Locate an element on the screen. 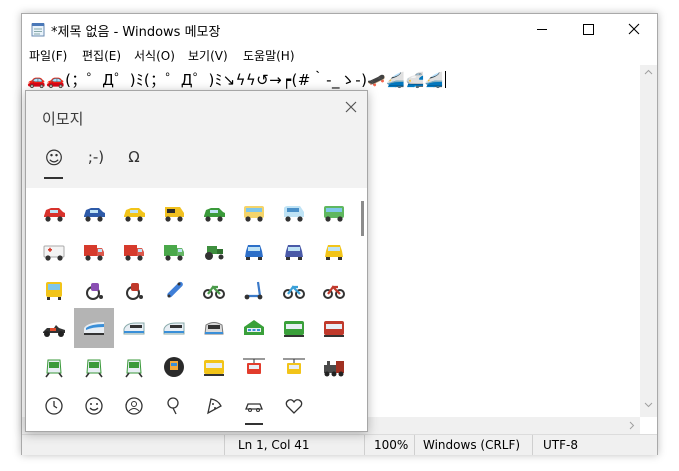 This screenshot has width=679, height=471. emoji-taxi is located at coordinates (134, 212).